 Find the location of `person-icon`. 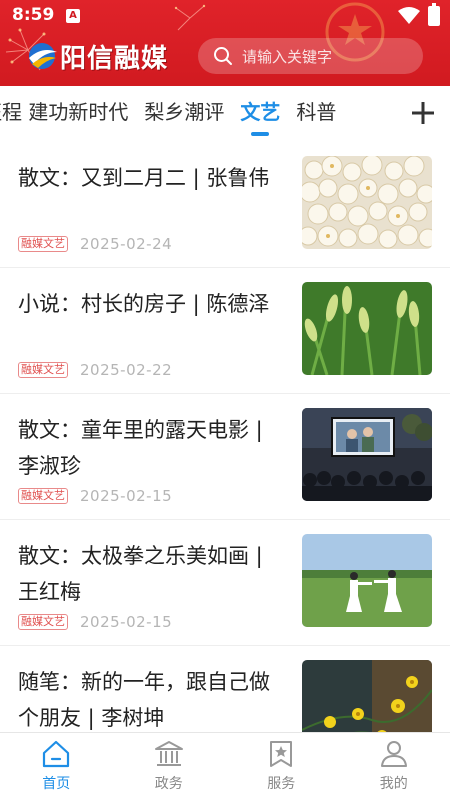

person-icon is located at coordinates (393, 754).